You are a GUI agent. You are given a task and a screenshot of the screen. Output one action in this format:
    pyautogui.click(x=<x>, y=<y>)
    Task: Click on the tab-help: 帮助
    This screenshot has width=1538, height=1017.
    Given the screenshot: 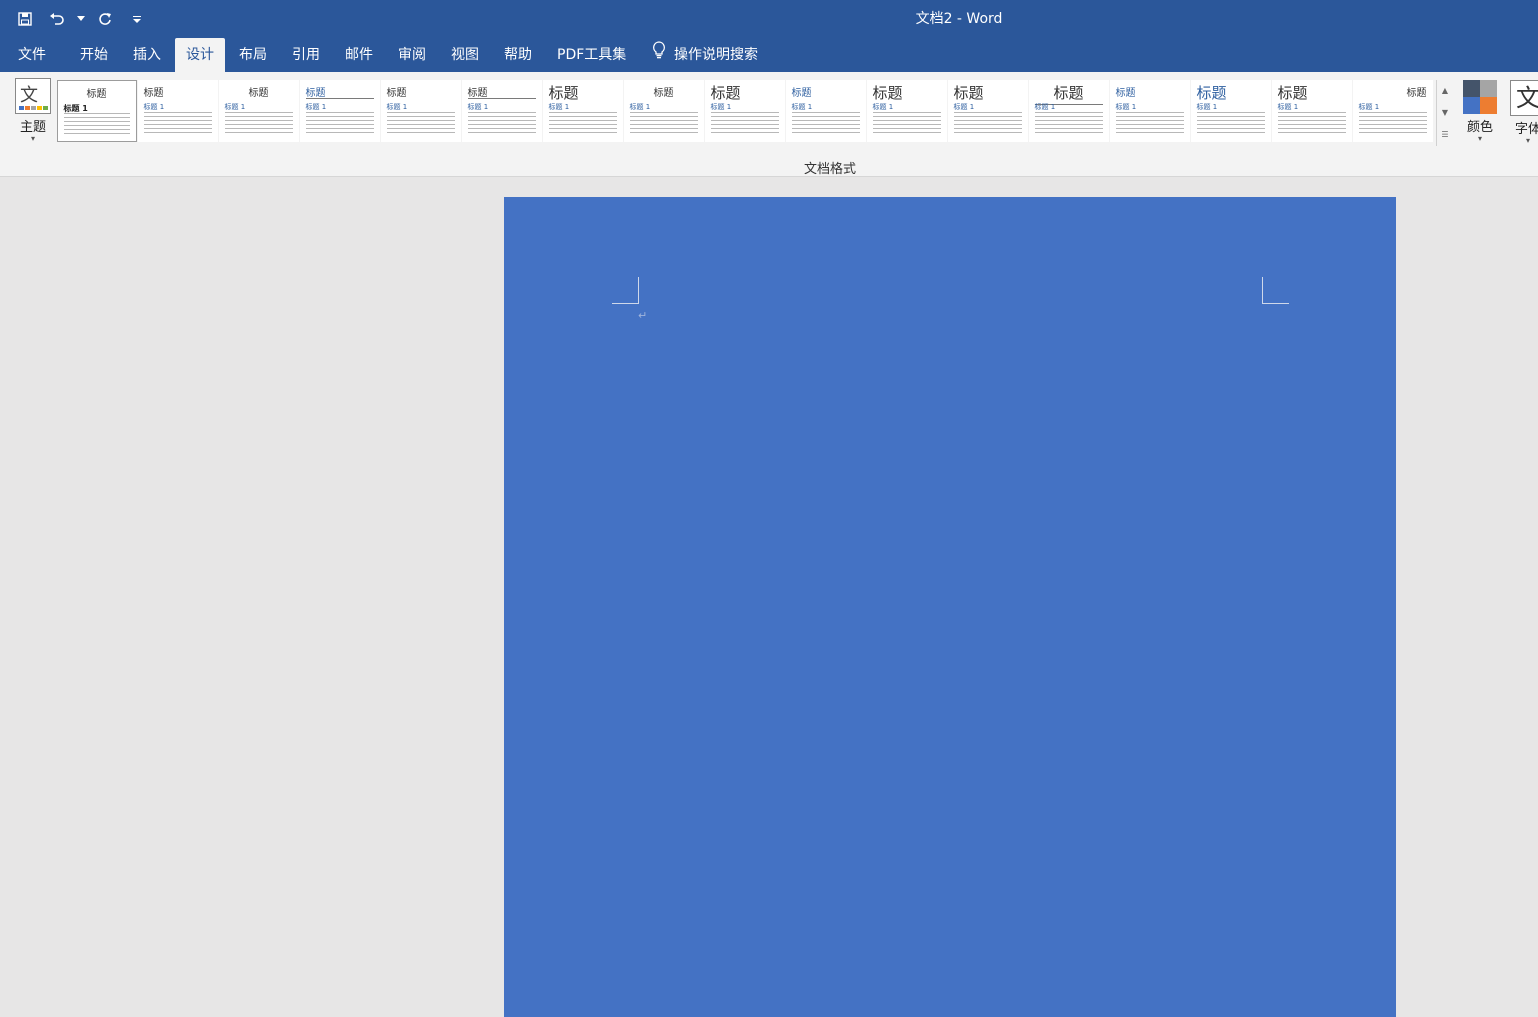 What is the action you would take?
    pyautogui.click(x=518, y=55)
    